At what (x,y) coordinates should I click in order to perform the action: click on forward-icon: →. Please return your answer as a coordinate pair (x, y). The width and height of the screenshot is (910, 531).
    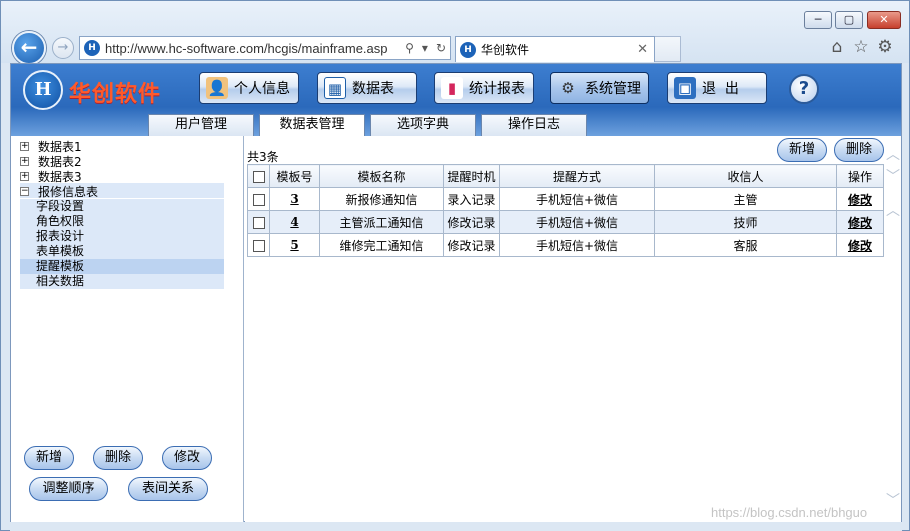
    Looking at the image, I should click on (63, 48).